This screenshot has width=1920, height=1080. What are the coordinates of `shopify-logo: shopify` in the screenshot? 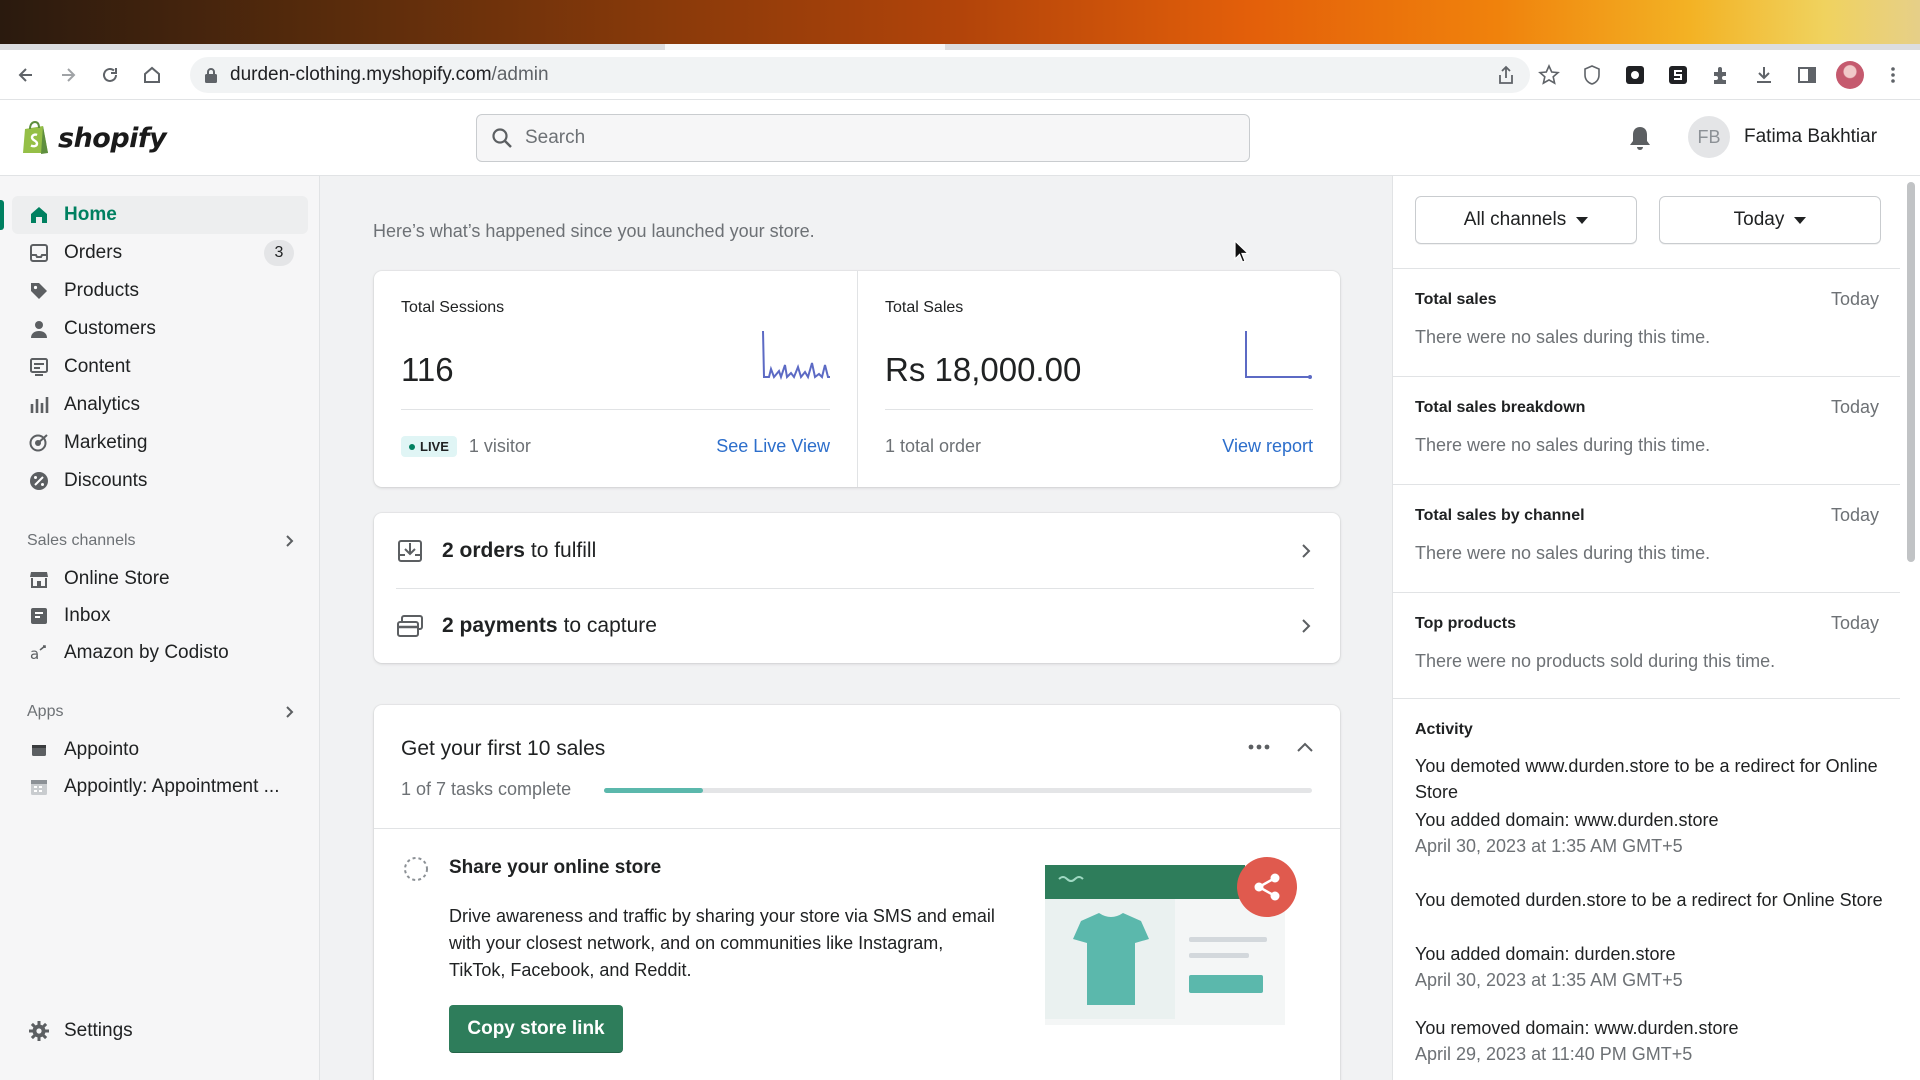 It's located at (93, 138).